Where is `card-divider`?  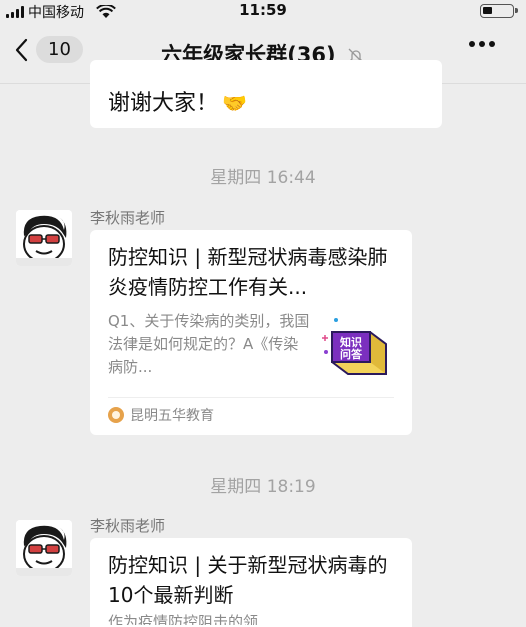
card-divider is located at coordinates (251, 397).